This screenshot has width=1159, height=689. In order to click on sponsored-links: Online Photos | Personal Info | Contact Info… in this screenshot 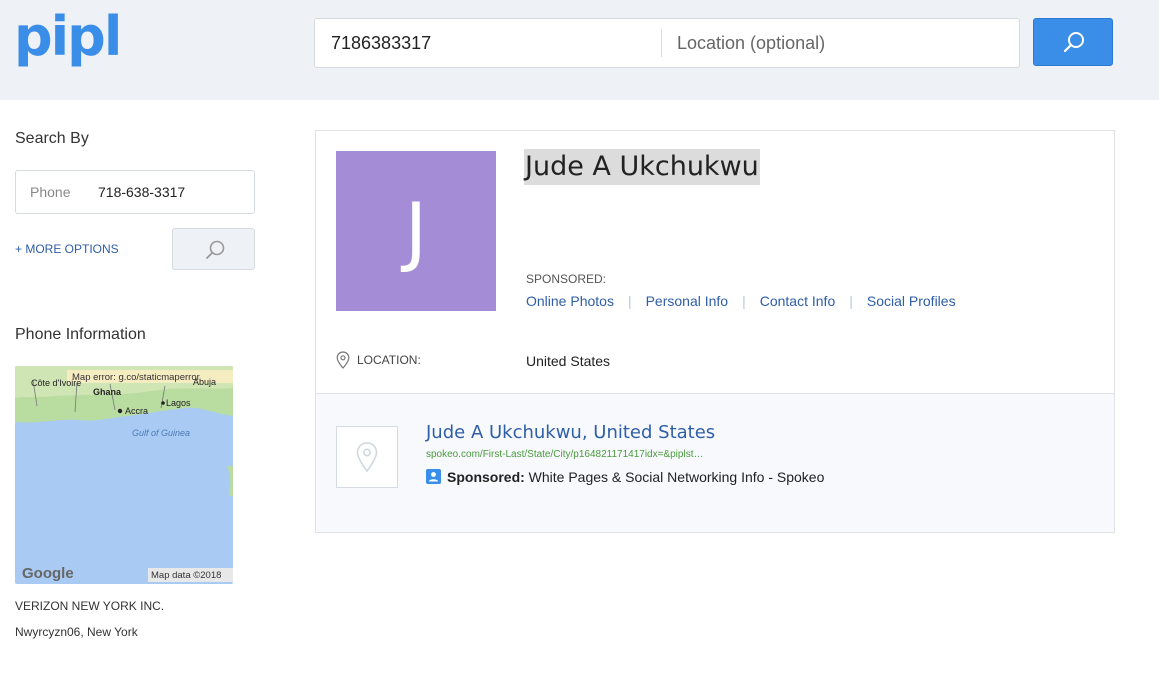, I will do `click(741, 301)`.